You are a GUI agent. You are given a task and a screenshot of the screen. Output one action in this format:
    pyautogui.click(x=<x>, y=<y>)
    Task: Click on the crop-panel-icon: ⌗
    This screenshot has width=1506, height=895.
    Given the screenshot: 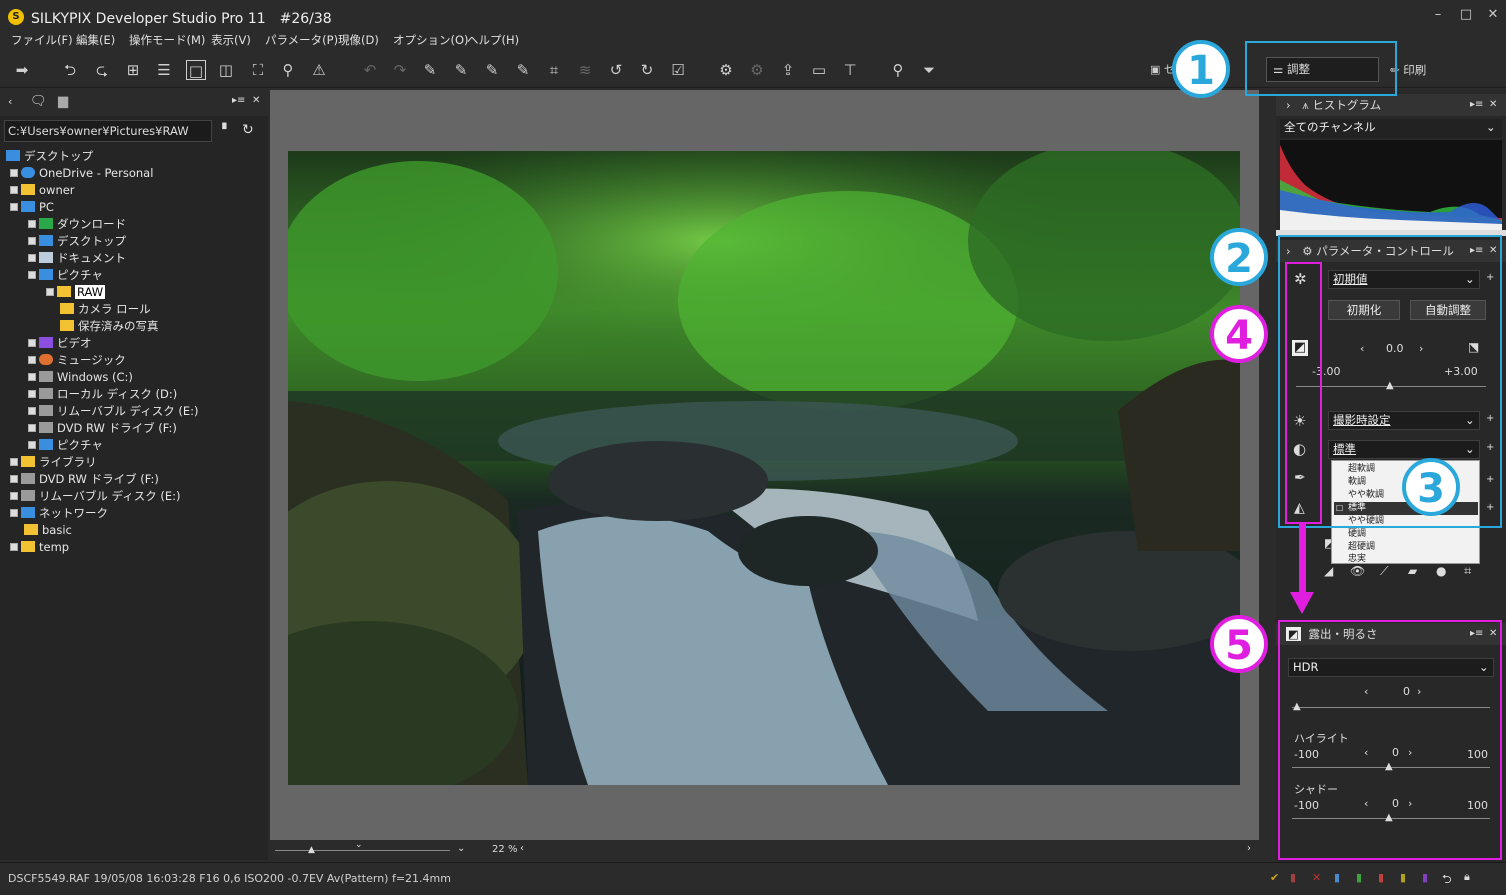 What is the action you would take?
    pyautogui.click(x=1467, y=571)
    